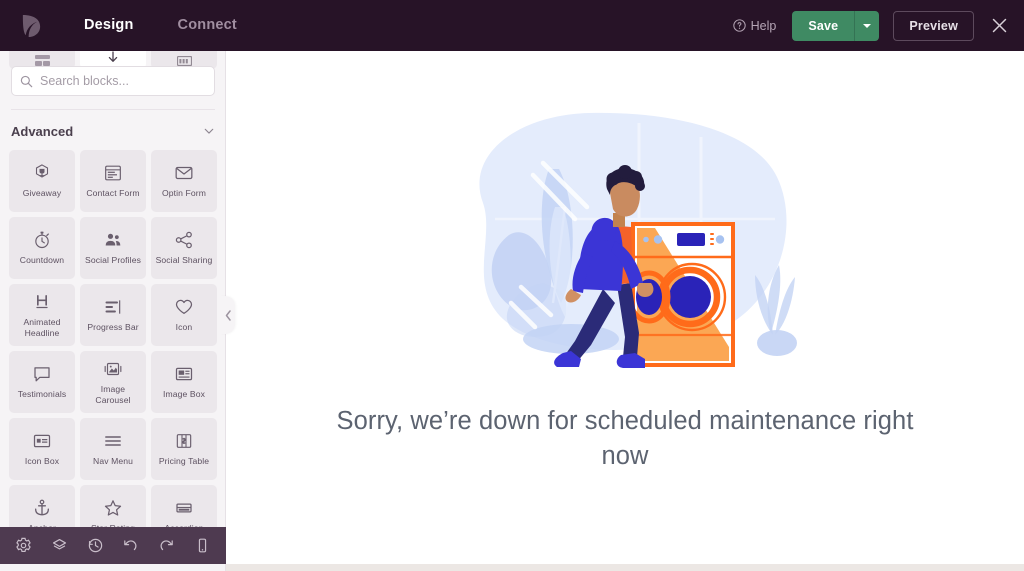 This screenshot has width=1024, height=571. I want to click on letter-h-icon, so click(42, 302).